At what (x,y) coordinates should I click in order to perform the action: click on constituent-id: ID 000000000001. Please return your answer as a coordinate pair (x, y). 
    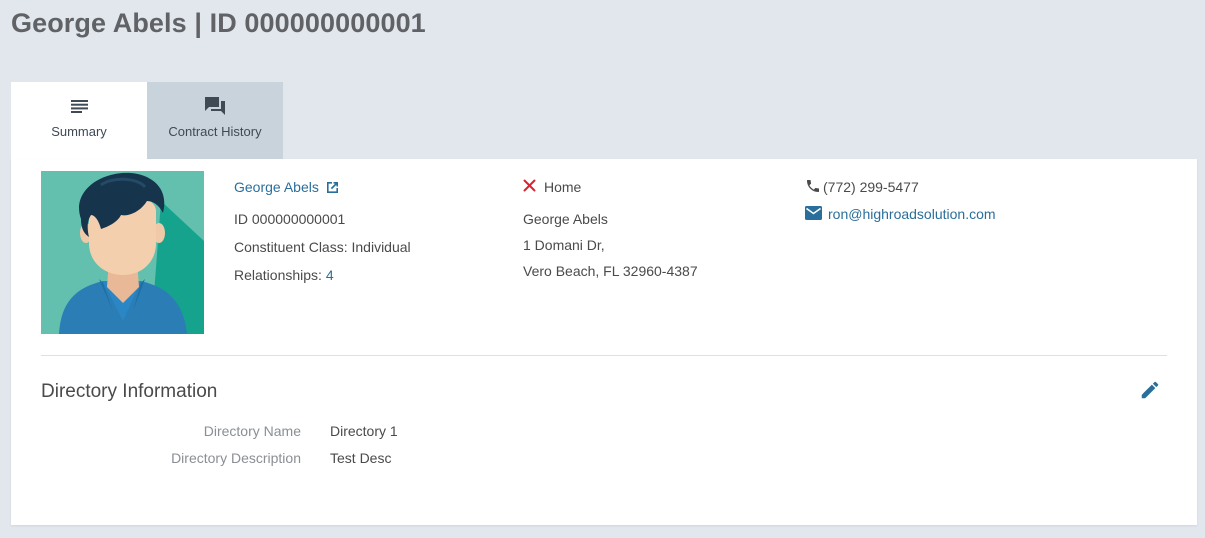
    Looking at the image, I should click on (290, 219).